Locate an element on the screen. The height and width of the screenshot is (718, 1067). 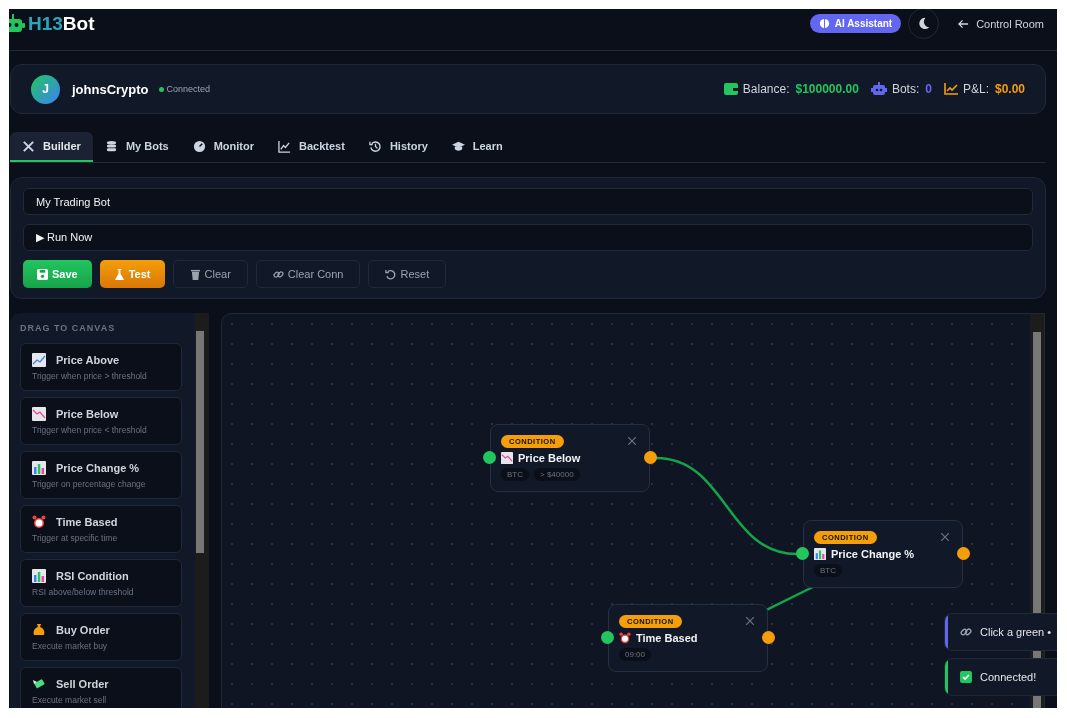
toast-message: Click a green • is located at coordinates (1016, 632).